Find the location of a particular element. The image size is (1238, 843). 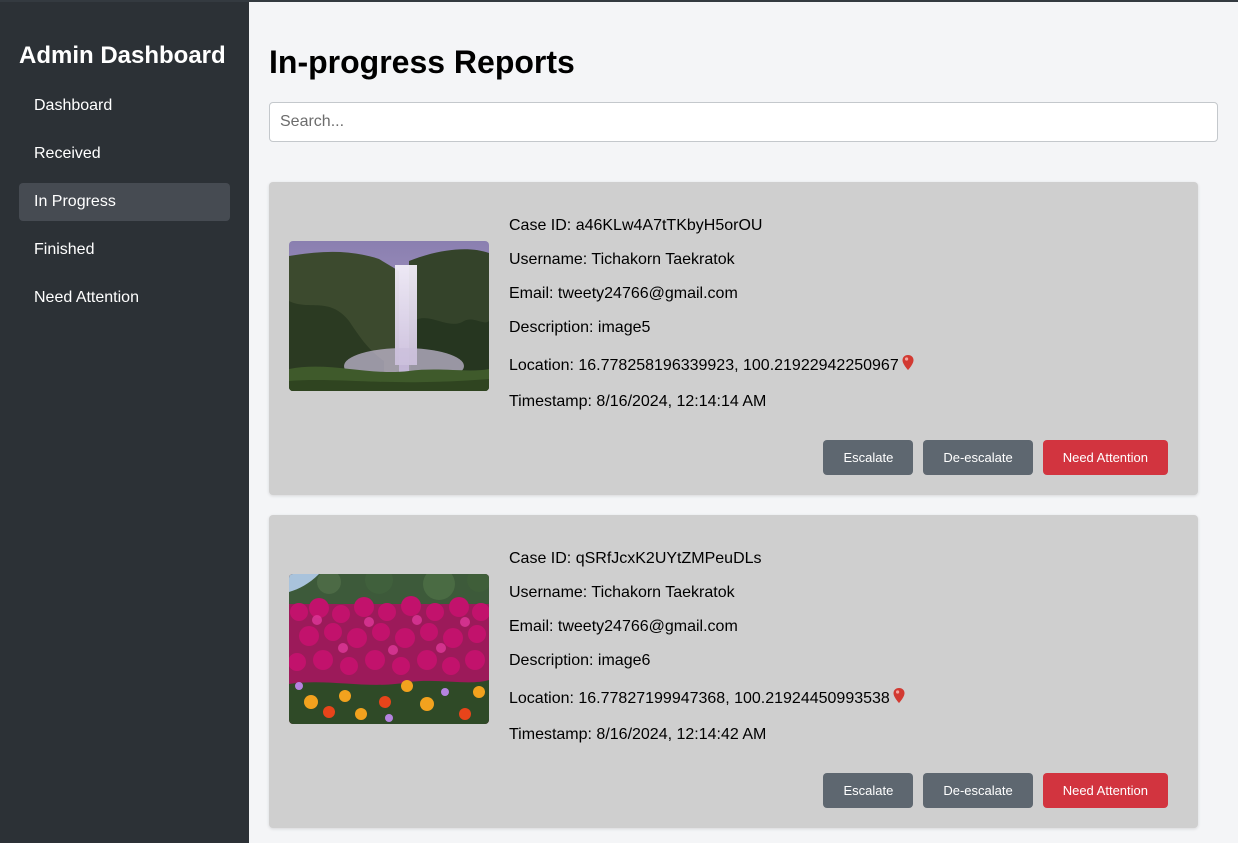

report-image-waterfall is located at coordinates (389, 316).